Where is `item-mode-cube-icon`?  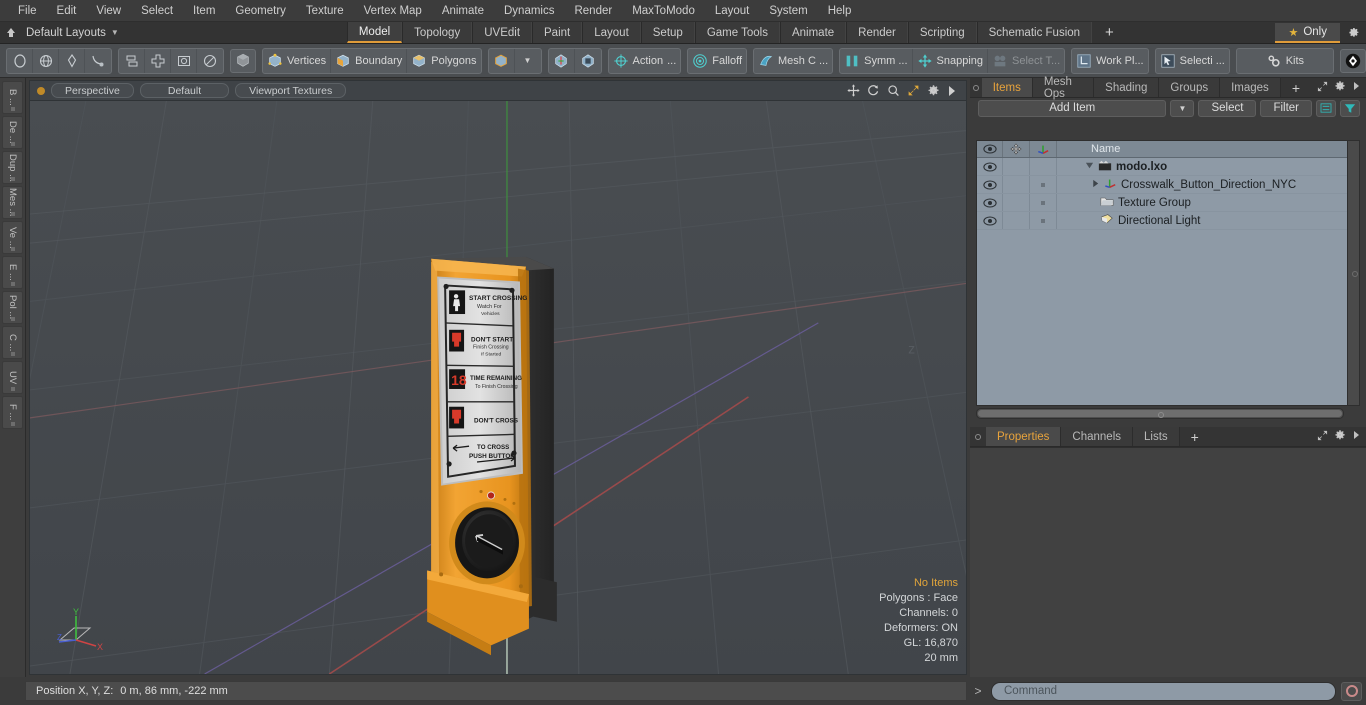
item-mode-cube-icon is located at coordinates (502, 60).